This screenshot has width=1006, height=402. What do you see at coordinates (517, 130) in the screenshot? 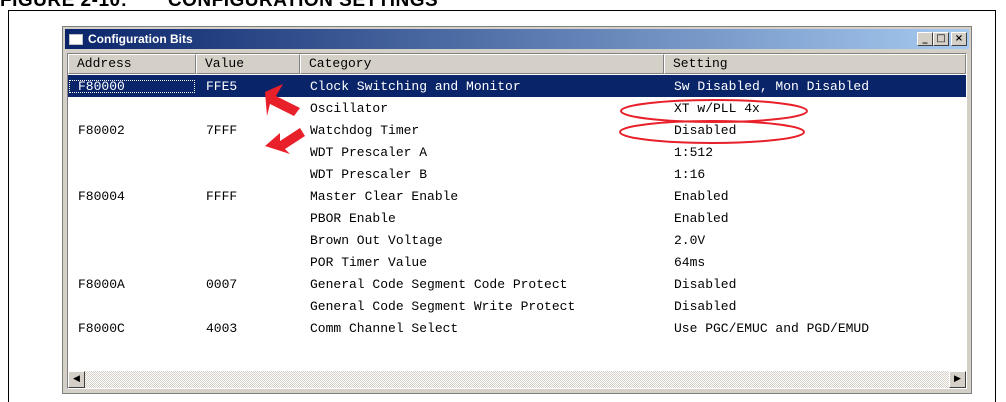
I see `table-row: F80002 7FFF Watchdog Timer Disabled` at bounding box center [517, 130].